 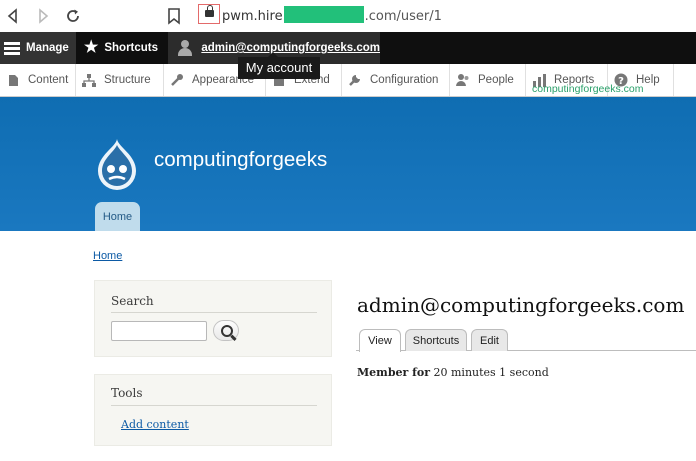 What do you see at coordinates (12, 48) in the screenshot?
I see `hamburger-icon` at bounding box center [12, 48].